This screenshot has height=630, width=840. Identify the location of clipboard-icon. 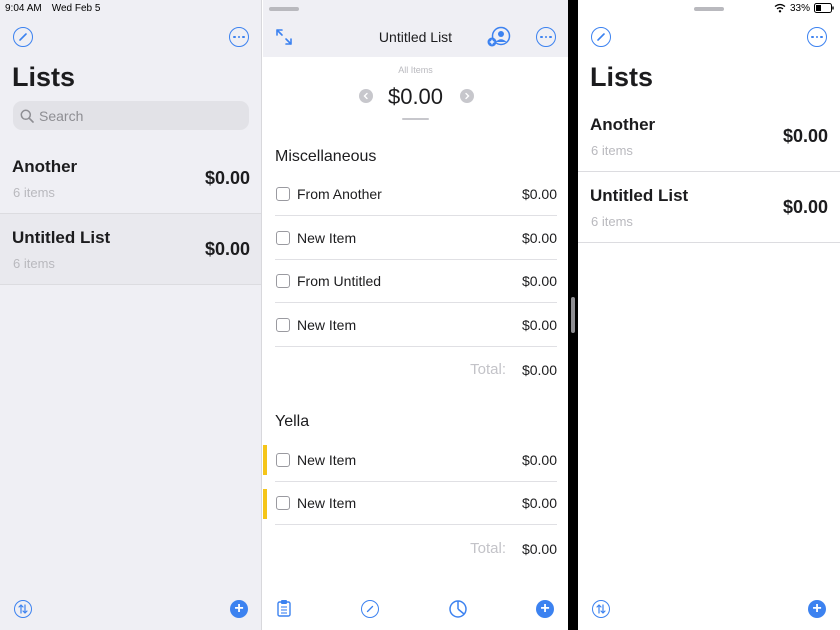
(284, 608).